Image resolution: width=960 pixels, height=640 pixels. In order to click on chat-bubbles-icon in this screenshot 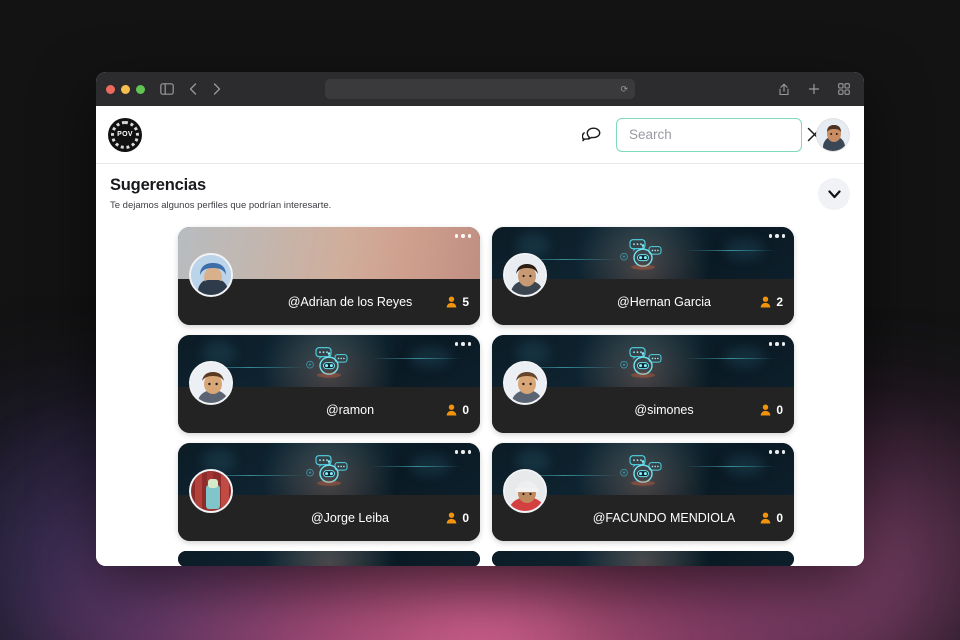, I will do `click(592, 135)`.